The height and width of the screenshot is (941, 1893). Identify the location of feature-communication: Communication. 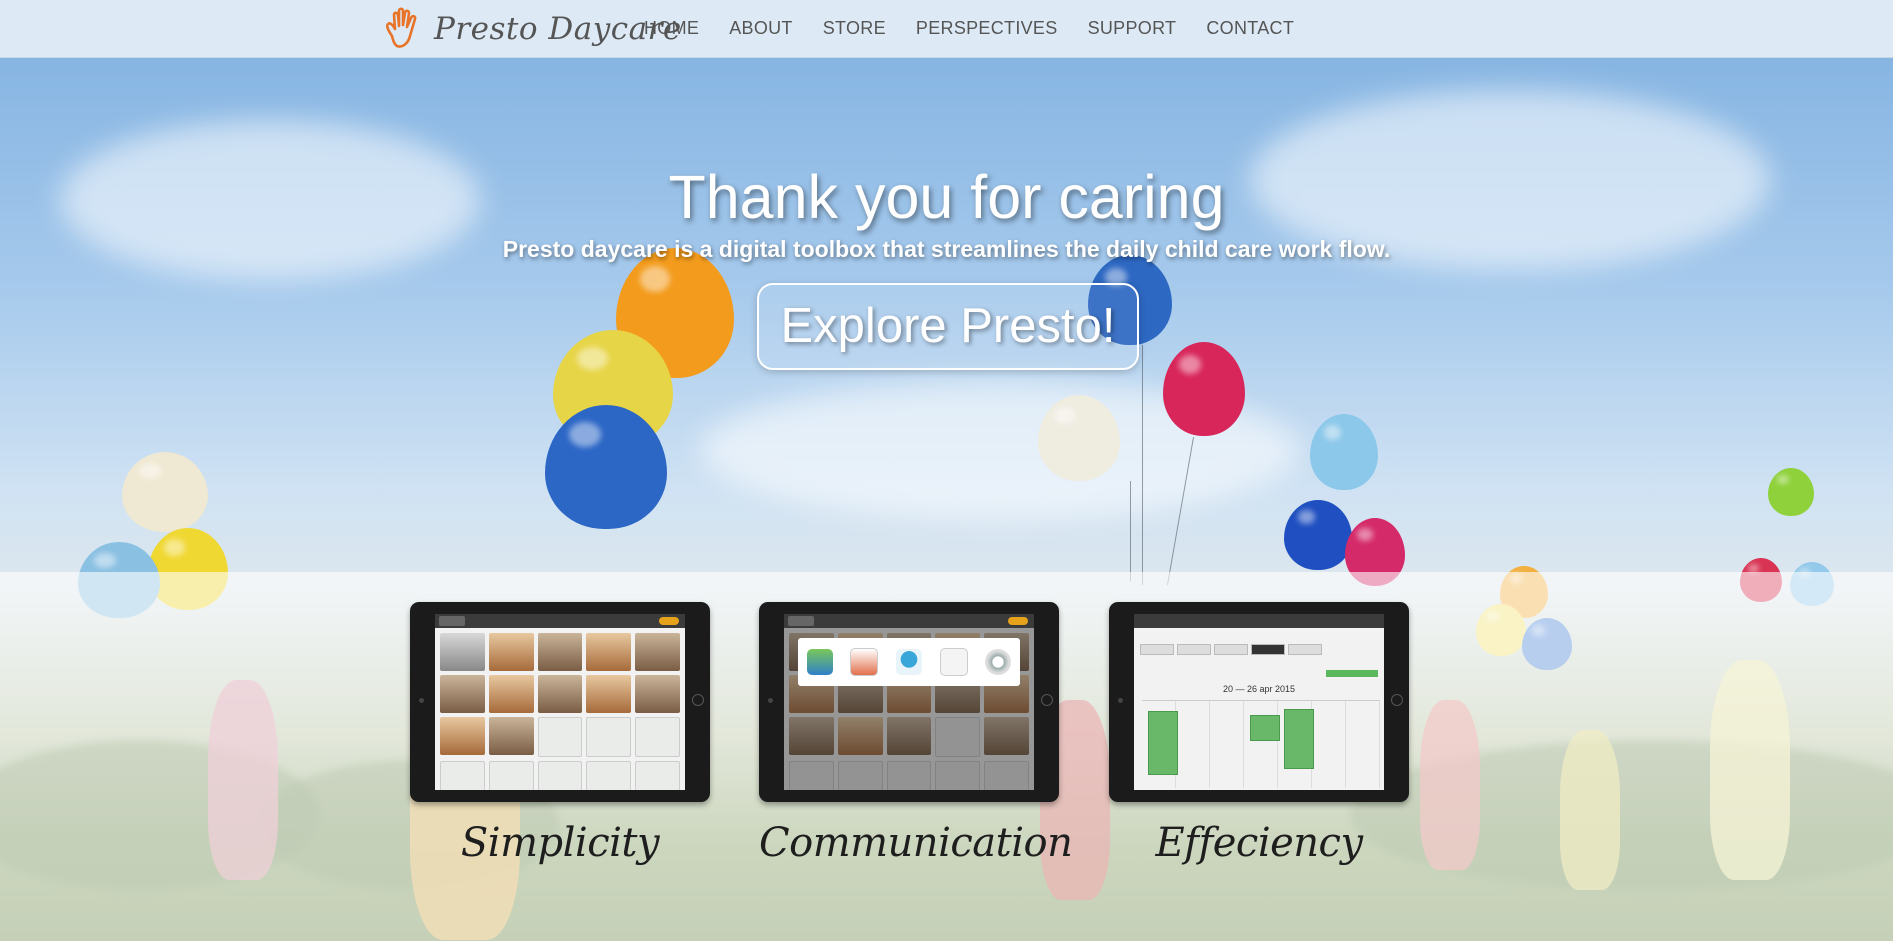
(916, 843).